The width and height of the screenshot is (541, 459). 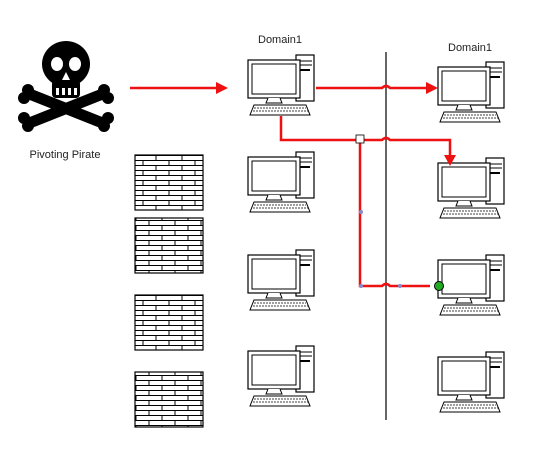 I want to click on connector-handle, so click(x=360, y=139).